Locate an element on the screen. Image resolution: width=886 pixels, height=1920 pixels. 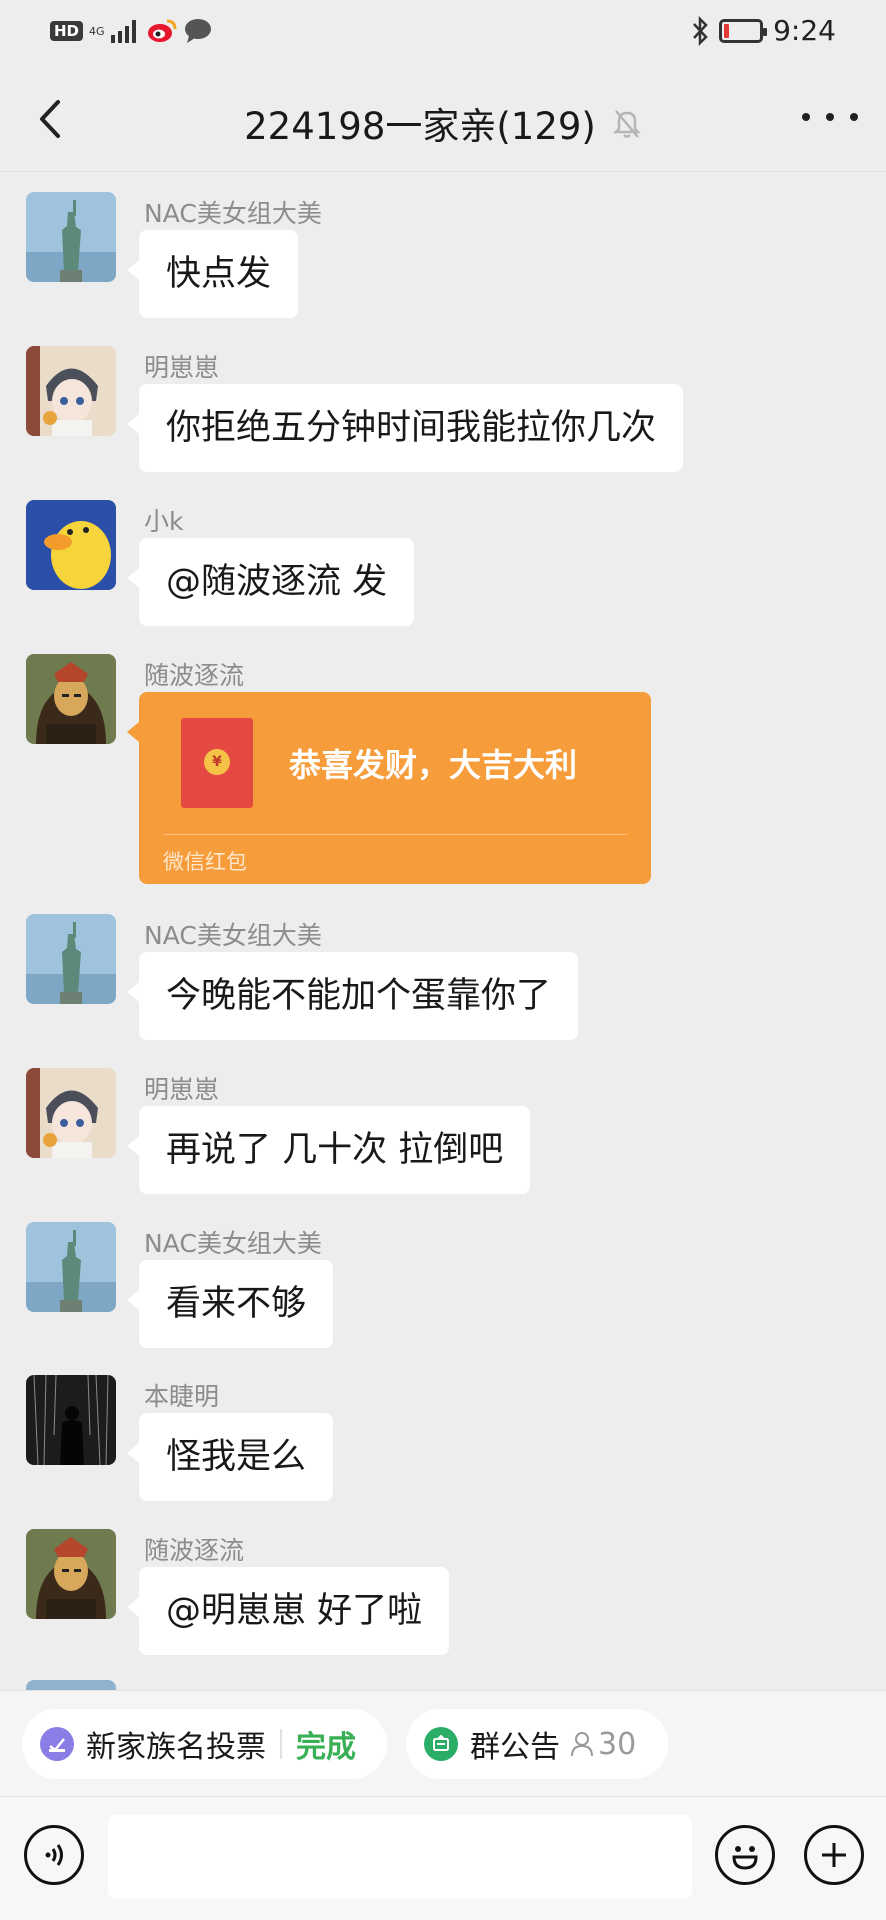
chat-title-container: 224198一家亲(129) is located at coordinates (443, 123).